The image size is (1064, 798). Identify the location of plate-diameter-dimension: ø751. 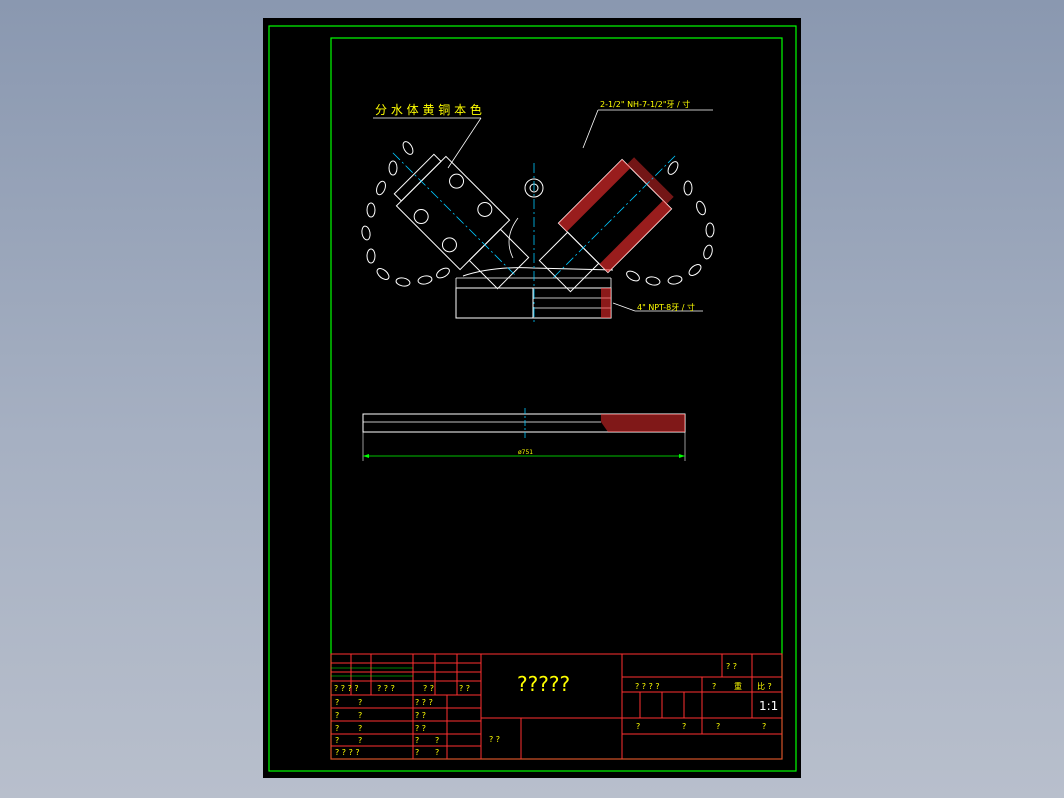
(525, 452).